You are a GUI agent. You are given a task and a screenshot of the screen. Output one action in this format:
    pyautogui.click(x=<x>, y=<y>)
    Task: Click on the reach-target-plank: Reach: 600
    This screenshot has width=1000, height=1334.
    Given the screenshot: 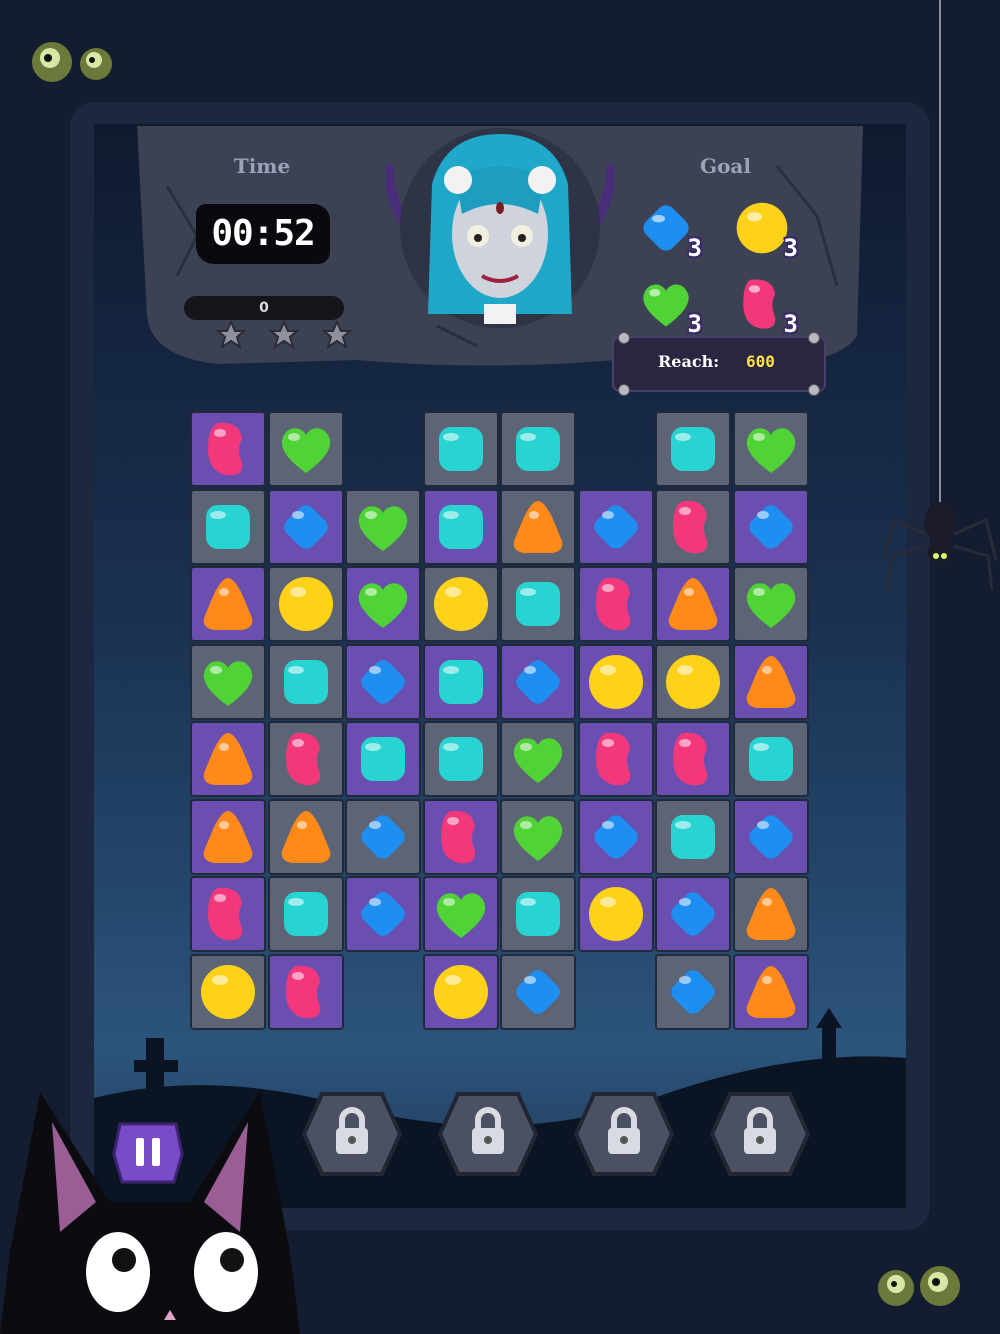 What is the action you would take?
    pyautogui.click(x=719, y=364)
    